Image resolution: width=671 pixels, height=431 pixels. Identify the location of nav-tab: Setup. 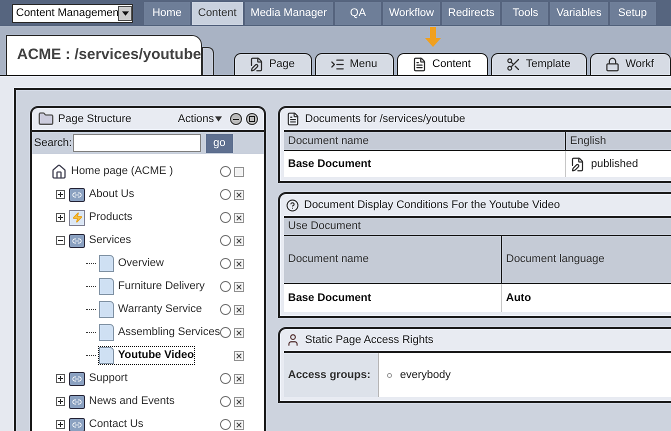
(633, 13).